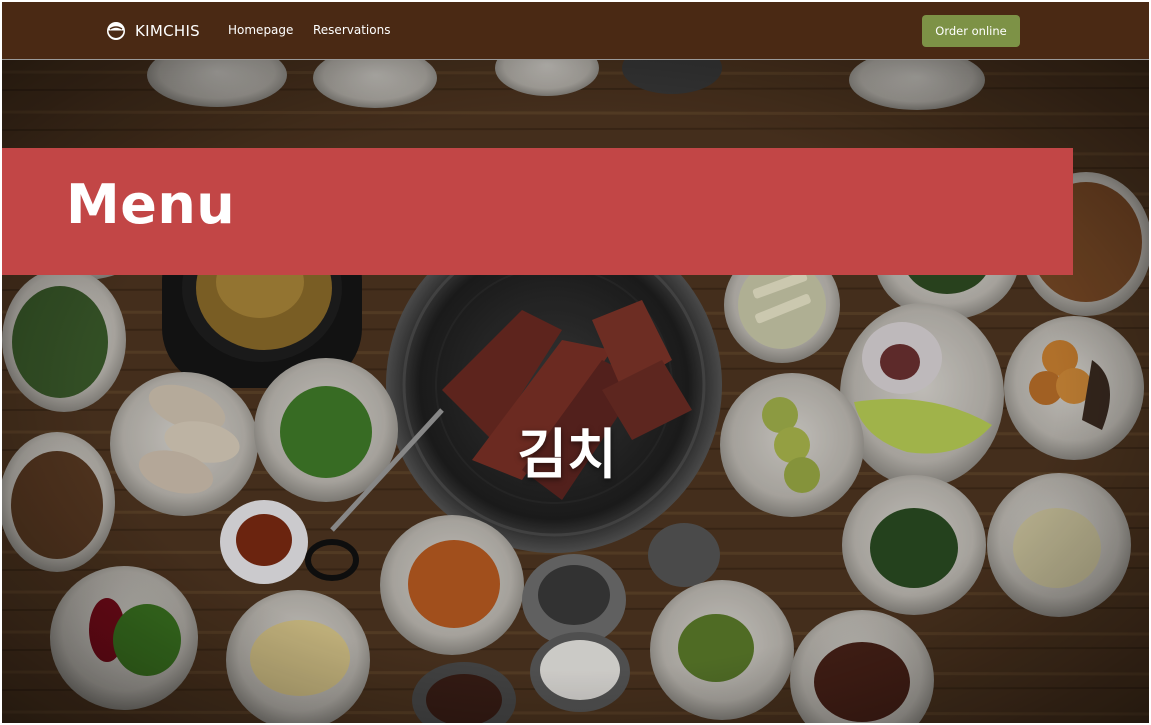  Describe the element at coordinates (168, 31) in the screenshot. I see `brand-name: KIMCHIS` at that location.